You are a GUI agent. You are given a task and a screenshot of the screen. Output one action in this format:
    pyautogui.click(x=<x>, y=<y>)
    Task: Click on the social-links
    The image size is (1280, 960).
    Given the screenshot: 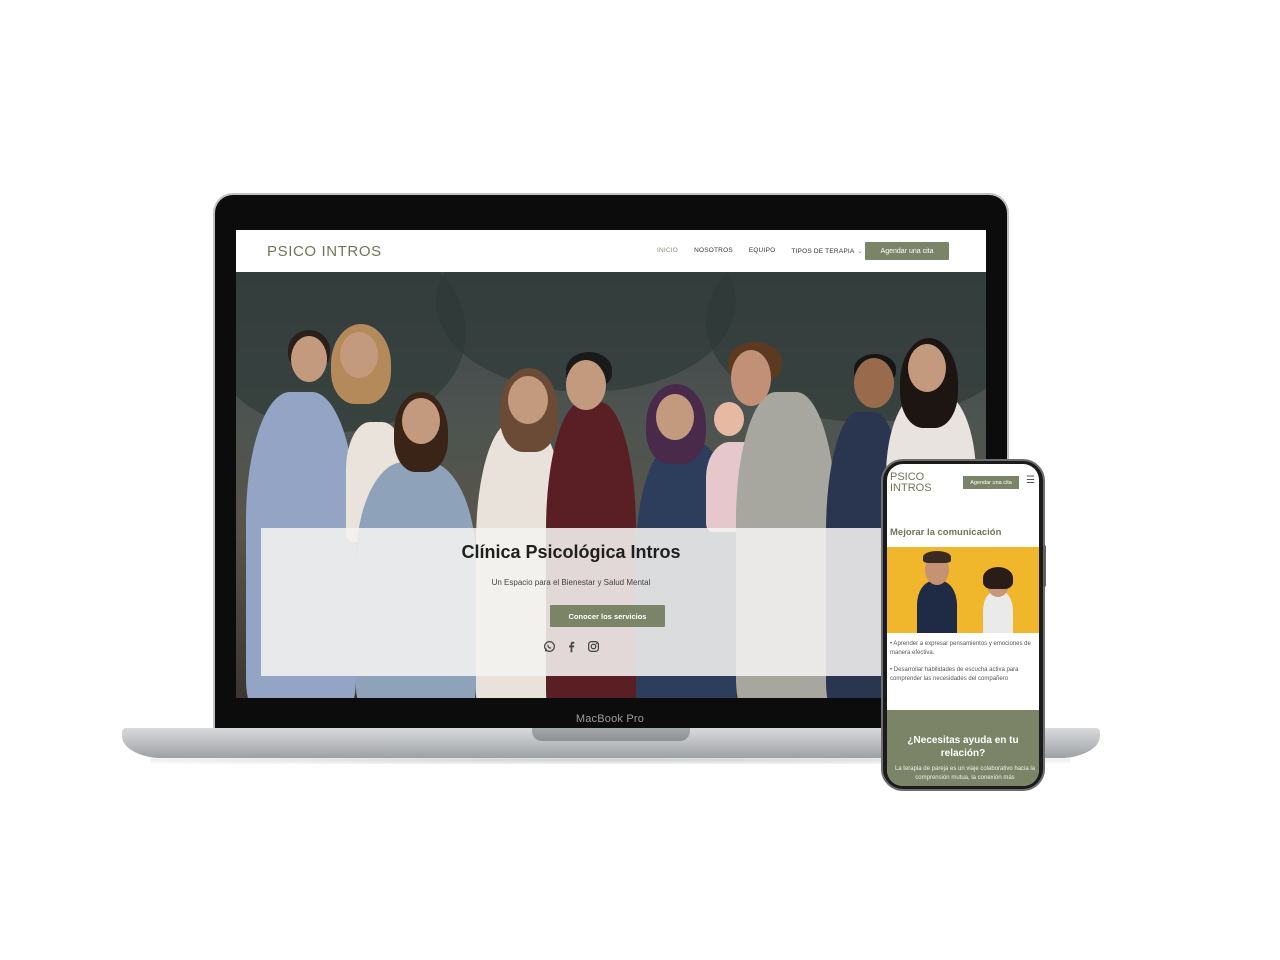 What is the action you would take?
    pyautogui.click(x=571, y=646)
    